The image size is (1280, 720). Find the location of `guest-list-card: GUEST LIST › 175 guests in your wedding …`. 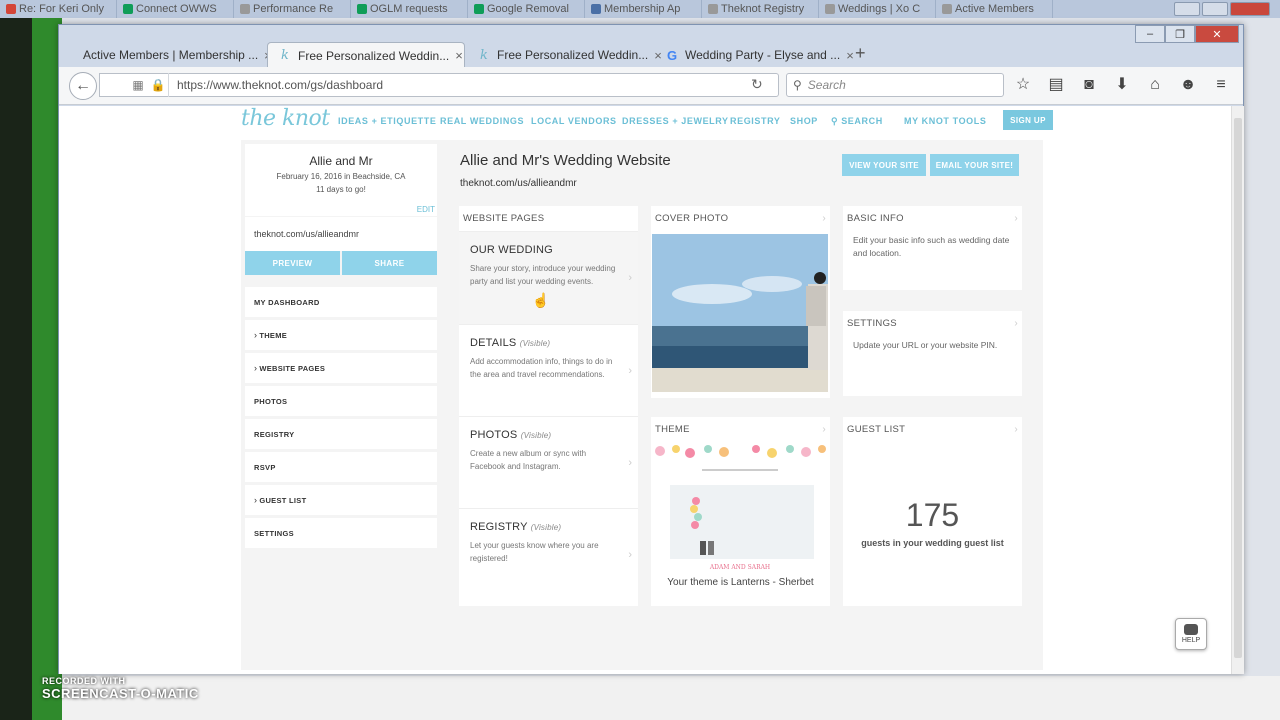

guest-list-card: GUEST LIST › 175 guests in your wedding … is located at coordinates (932, 511).